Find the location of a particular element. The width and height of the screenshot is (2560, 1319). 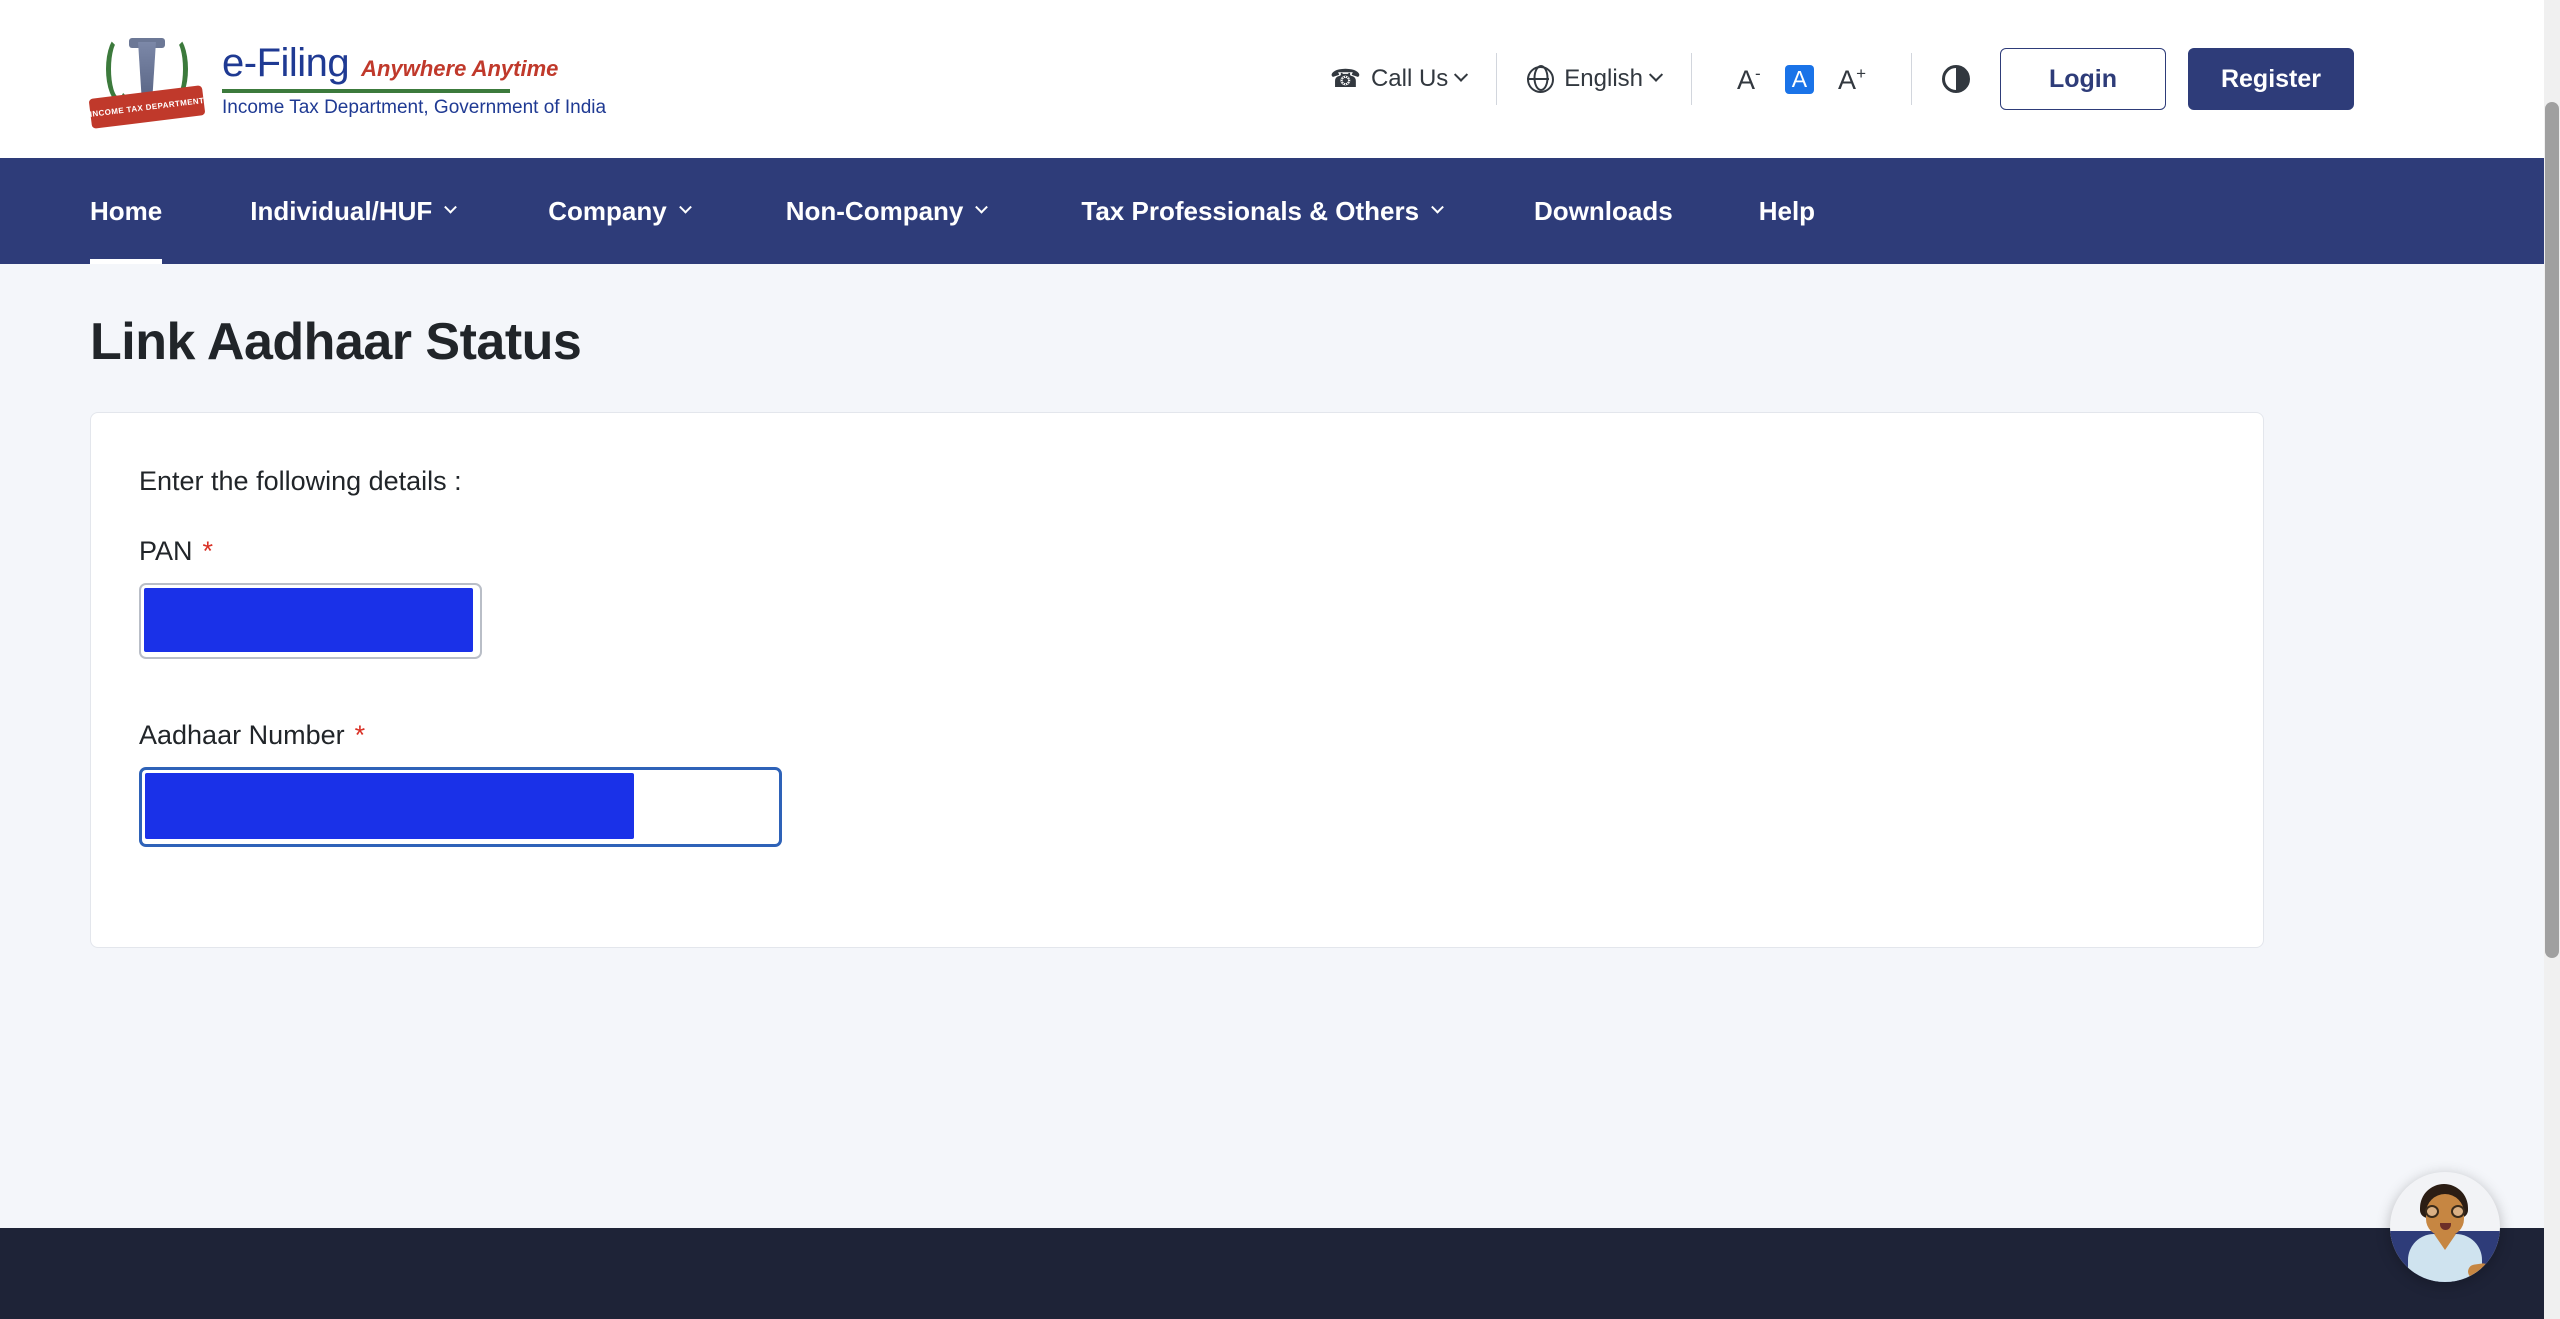

nav-label: Home is located at coordinates (126, 210).